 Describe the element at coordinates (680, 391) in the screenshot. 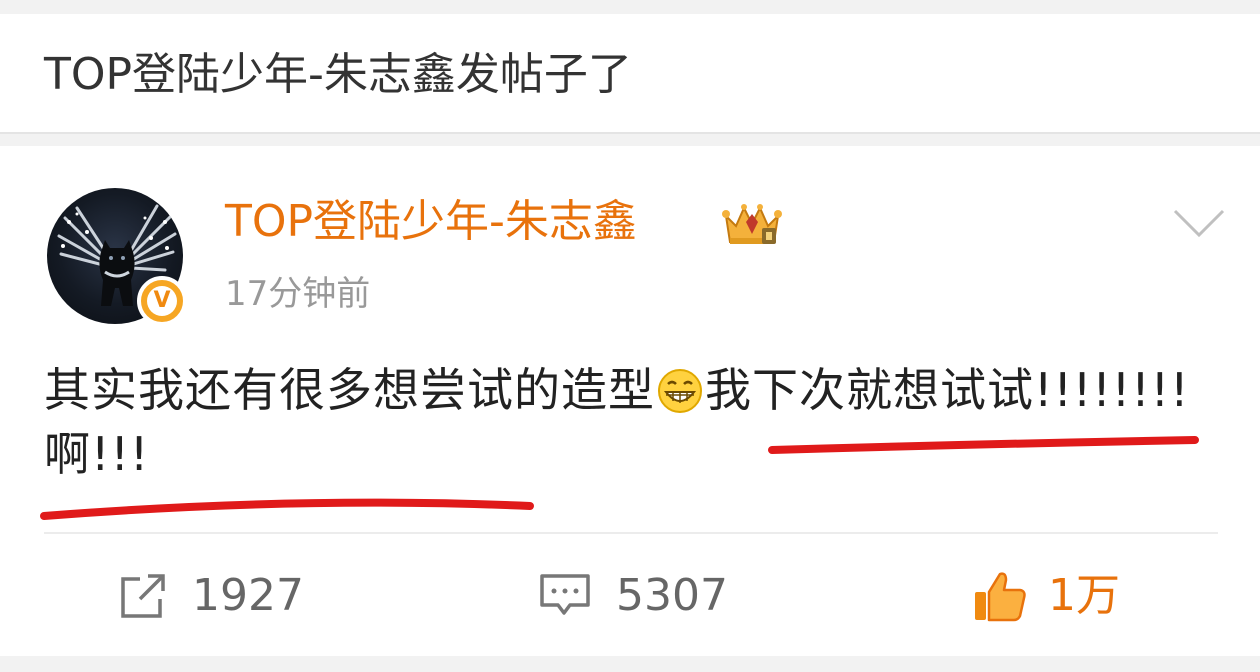

I see `grin-emoji-icon` at that location.